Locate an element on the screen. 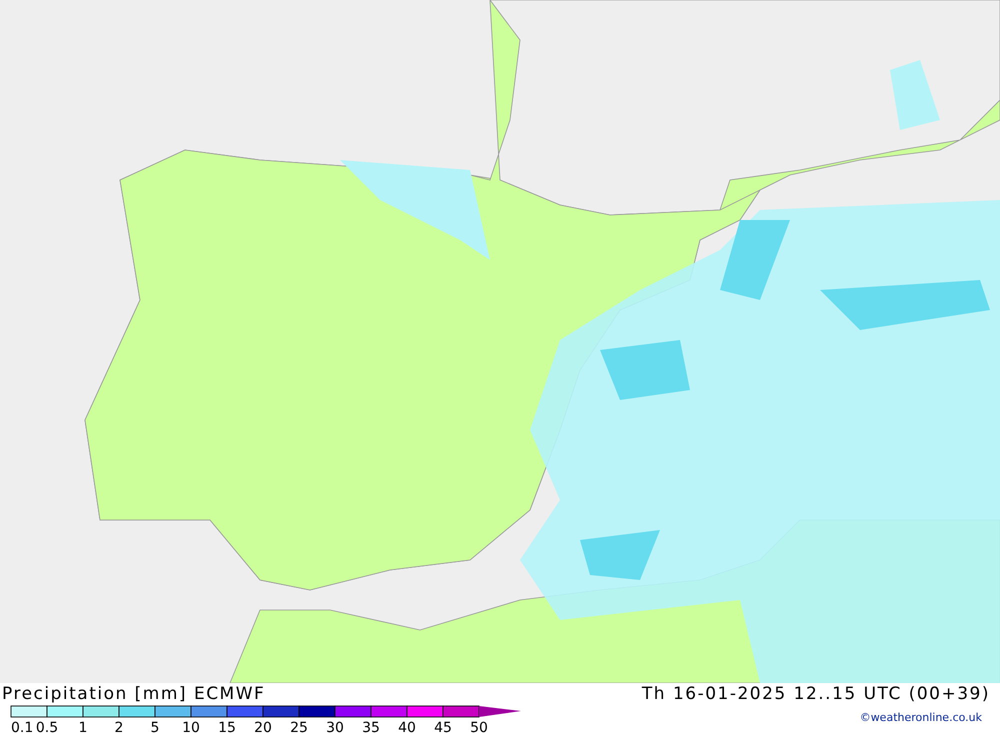 This screenshot has width=1000, height=733. legend-arrow is located at coordinates (500, 711).